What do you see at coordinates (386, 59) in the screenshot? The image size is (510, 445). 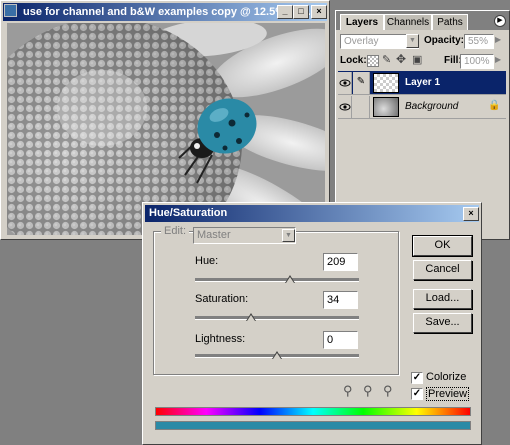 I see `lock-paint-icon: ✎` at bounding box center [386, 59].